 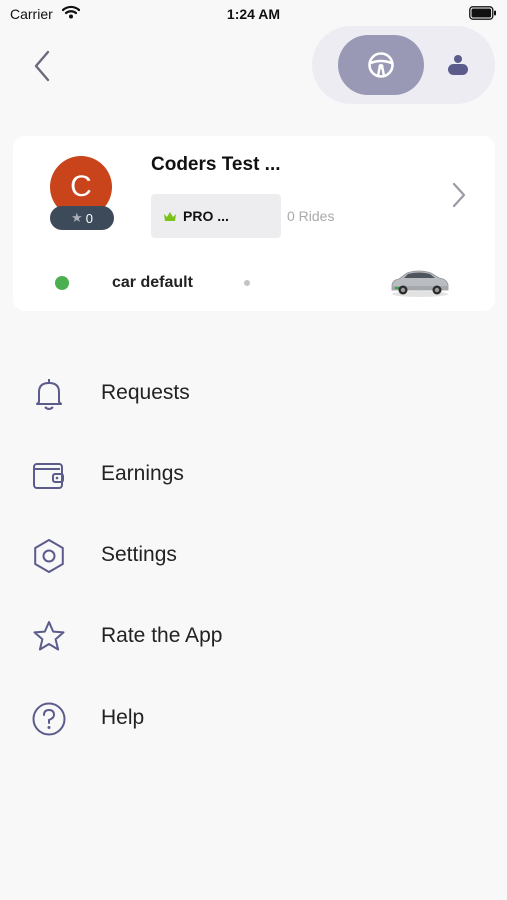 I want to click on status-time: 1:24 AM, so click(x=253, y=14).